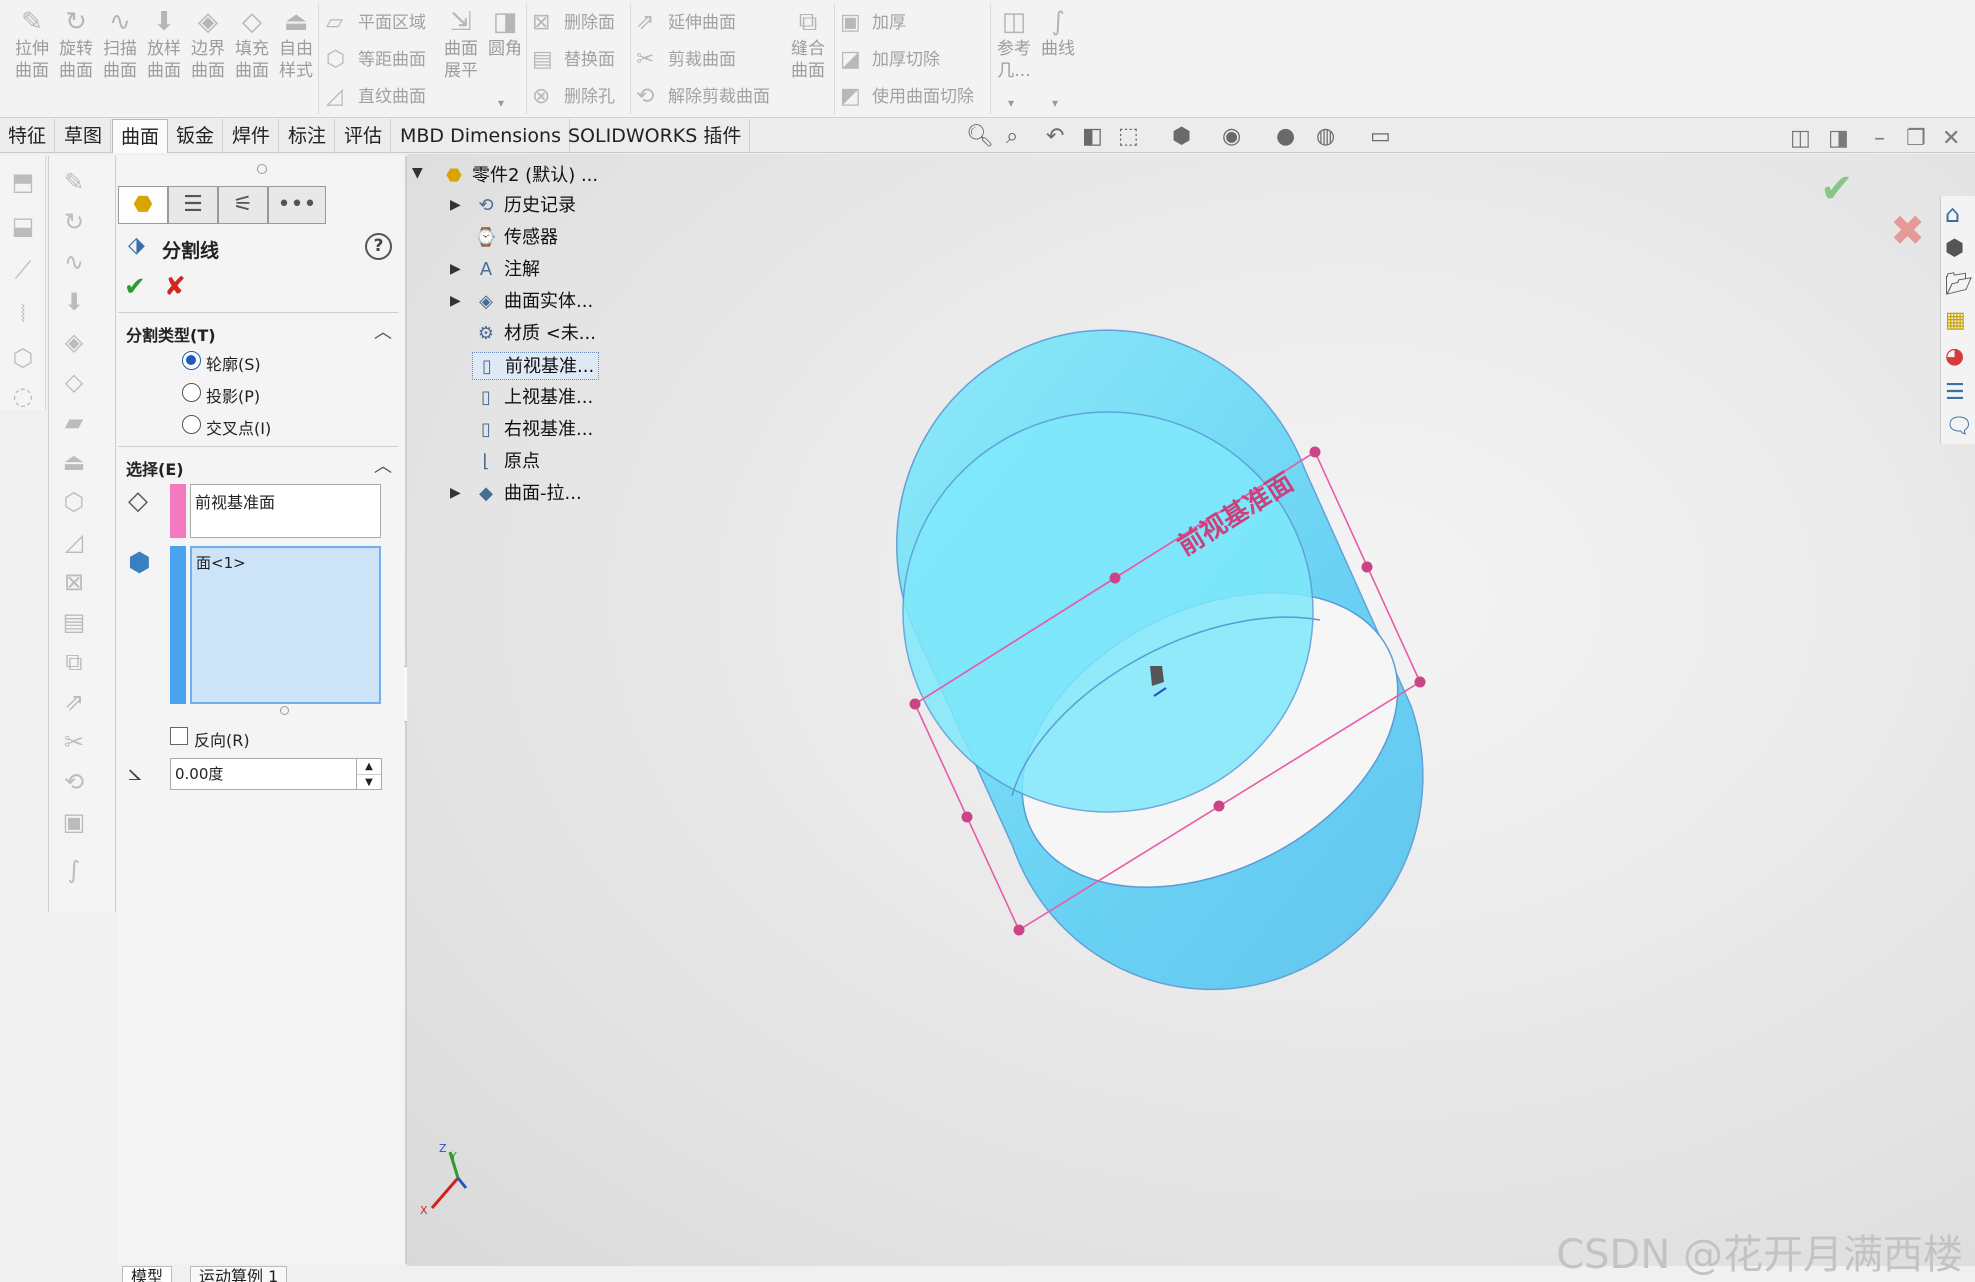 This screenshot has width=1975, height=1282. Describe the element at coordinates (23, 226) in the screenshot. I see `revolve-boss-icon: ⬓` at that location.